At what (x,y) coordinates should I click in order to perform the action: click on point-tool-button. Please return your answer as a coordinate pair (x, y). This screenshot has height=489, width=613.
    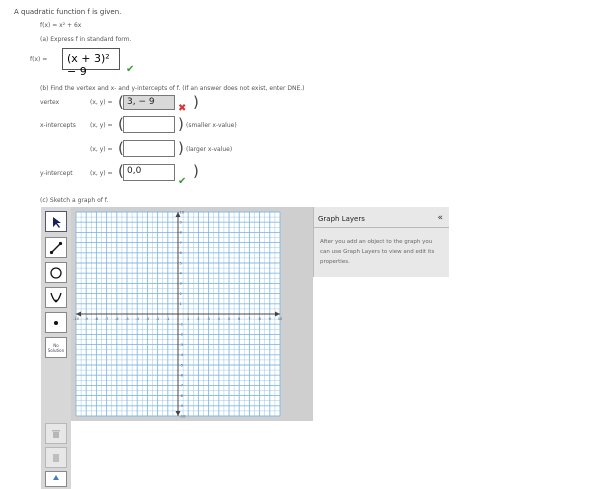
    Looking at the image, I should click on (56, 322).